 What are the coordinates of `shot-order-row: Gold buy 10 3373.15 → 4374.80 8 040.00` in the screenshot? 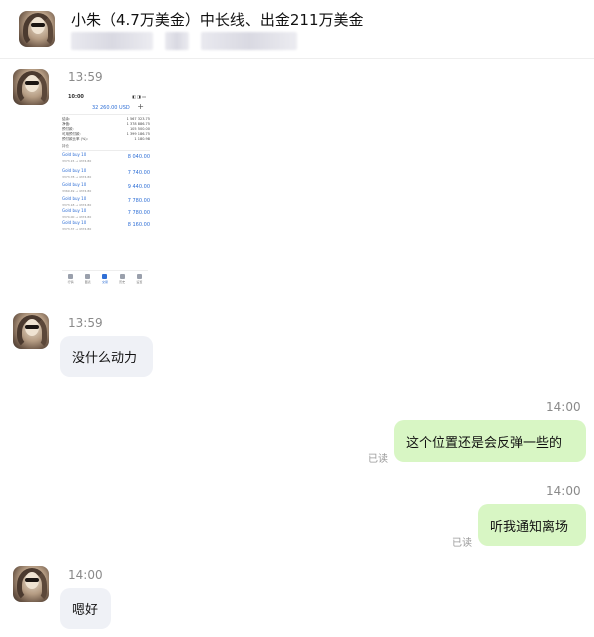 It's located at (106, 157).